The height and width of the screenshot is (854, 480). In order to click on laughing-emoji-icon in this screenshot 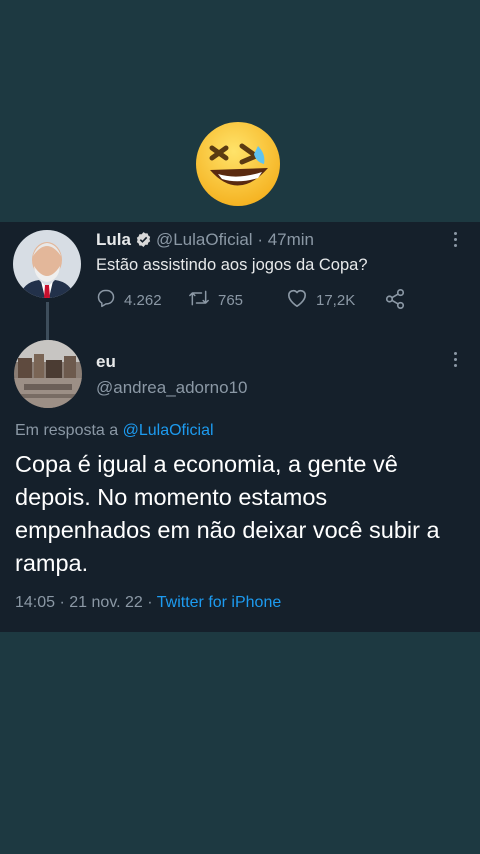, I will do `click(238, 164)`.